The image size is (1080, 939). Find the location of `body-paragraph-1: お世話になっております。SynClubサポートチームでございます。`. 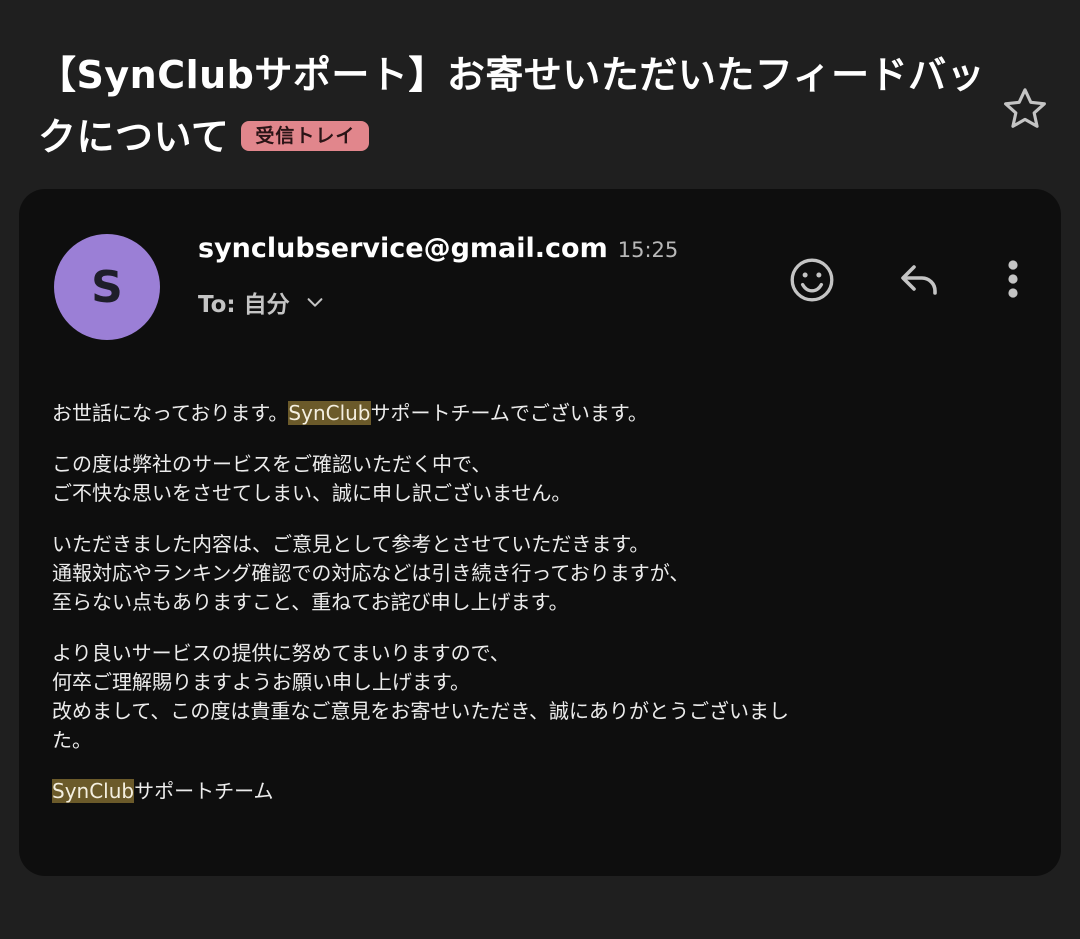

body-paragraph-1: お世話になっております。SynClubサポートチームでございます。 is located at coordinates (492, 413).